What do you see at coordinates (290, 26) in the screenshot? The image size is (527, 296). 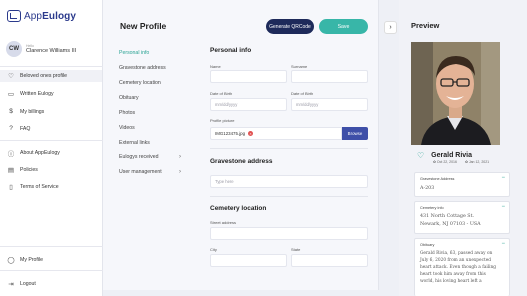 I see `generate-qrcode-button: Generate QRCode` at bounding box center [290, 26].